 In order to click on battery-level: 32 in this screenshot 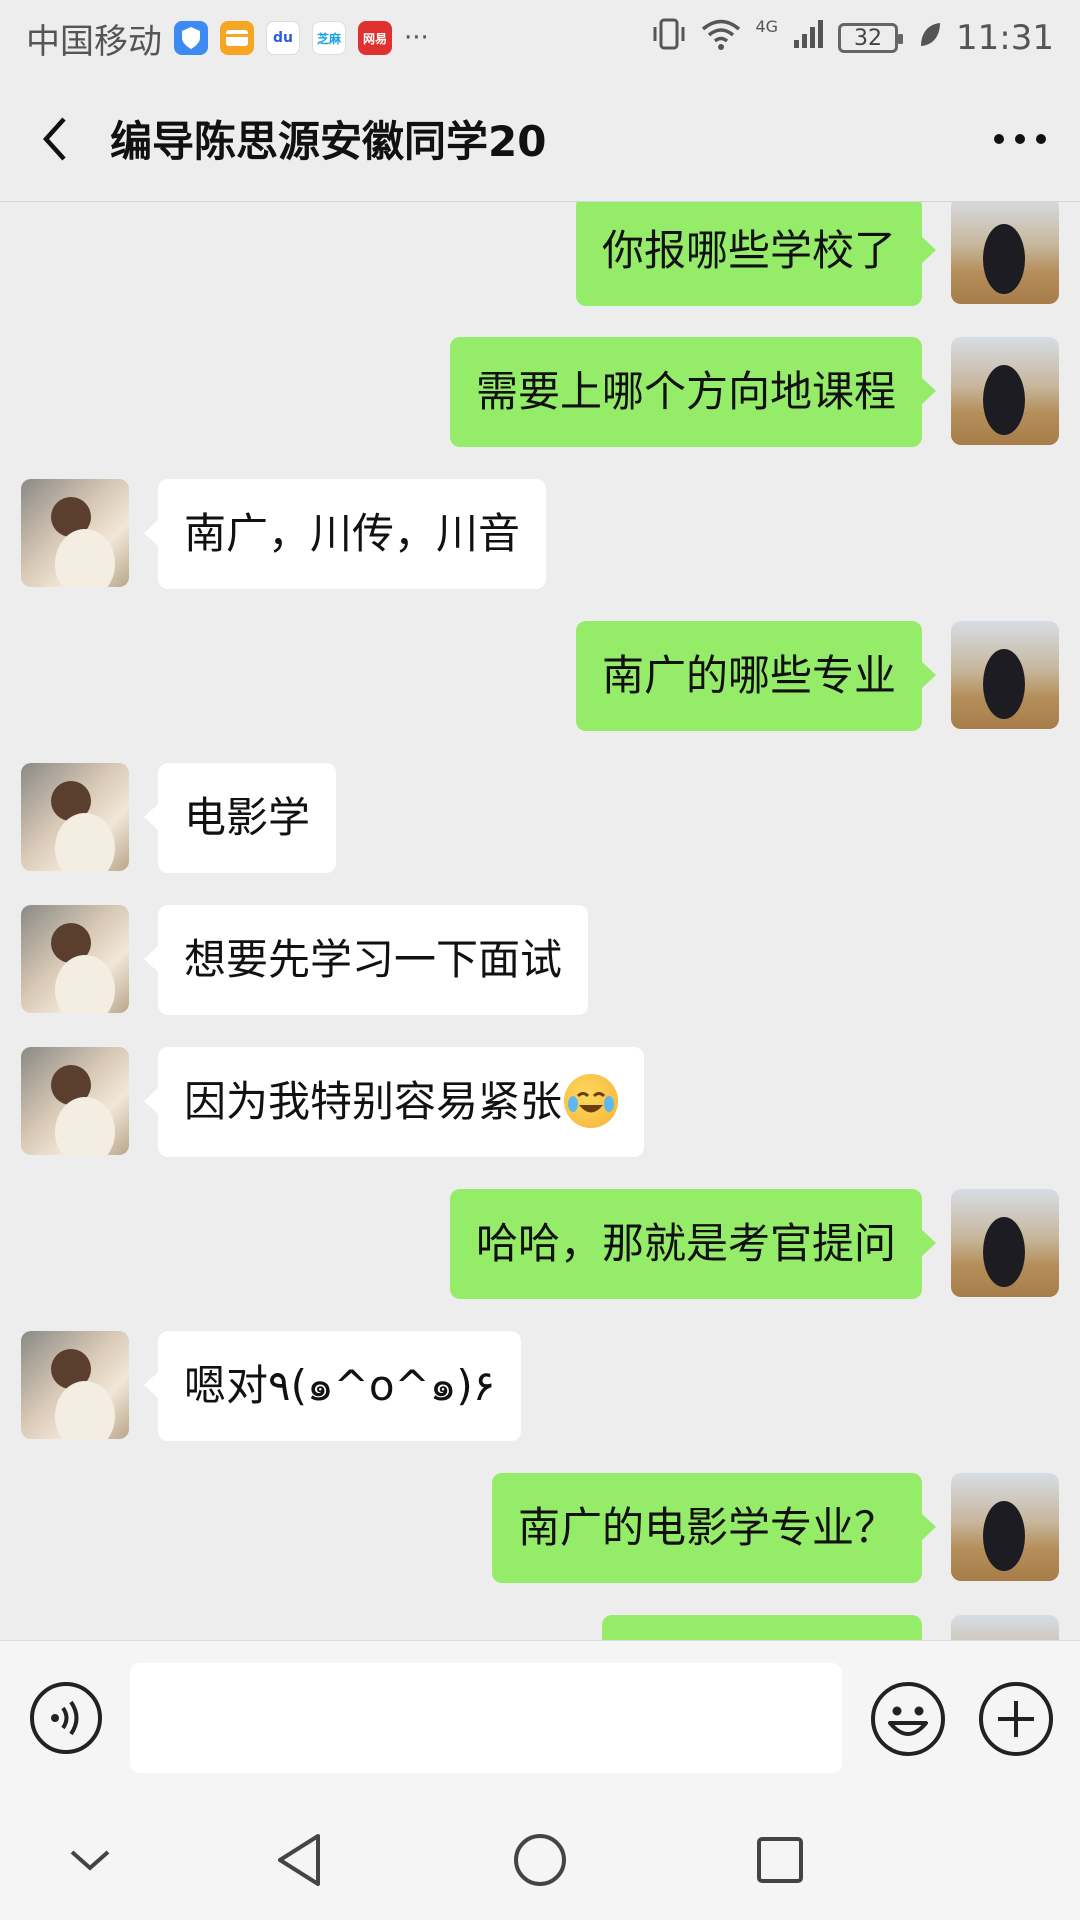, I will do `click(868, 38)`.